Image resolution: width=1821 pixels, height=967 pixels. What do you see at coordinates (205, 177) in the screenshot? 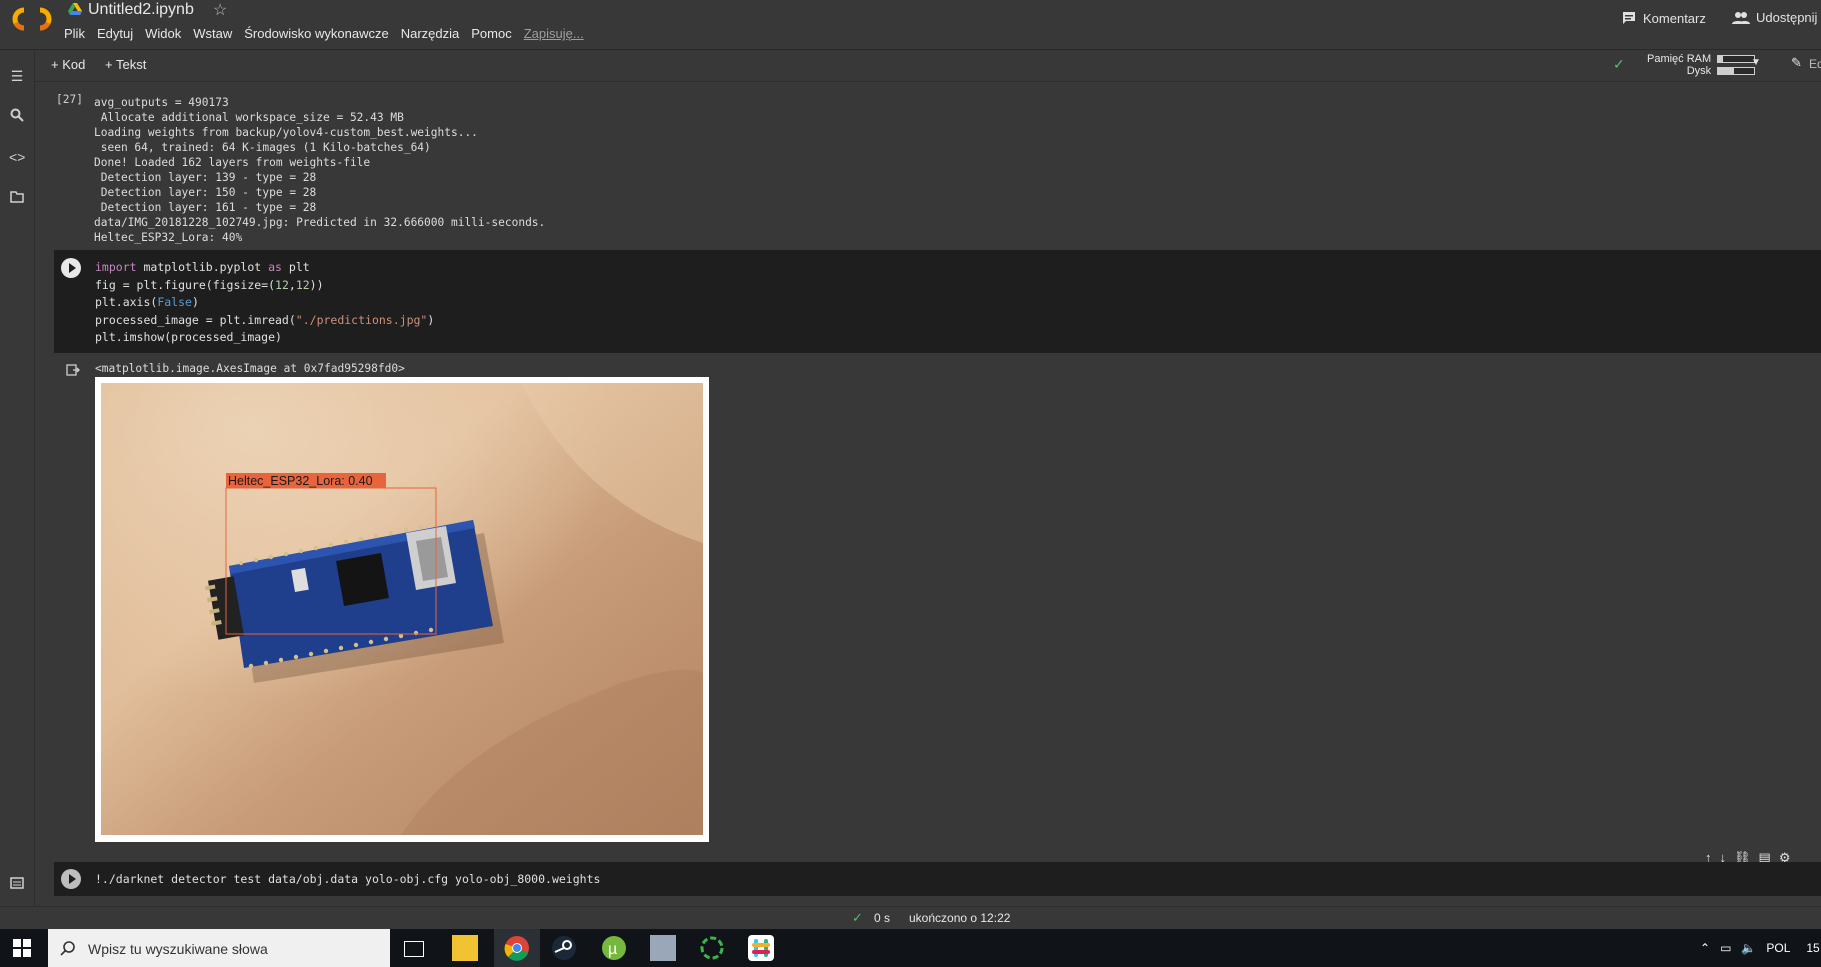
I see `output-line: Detection layer: 139 - type = 28` at bounding box center [205, 177].